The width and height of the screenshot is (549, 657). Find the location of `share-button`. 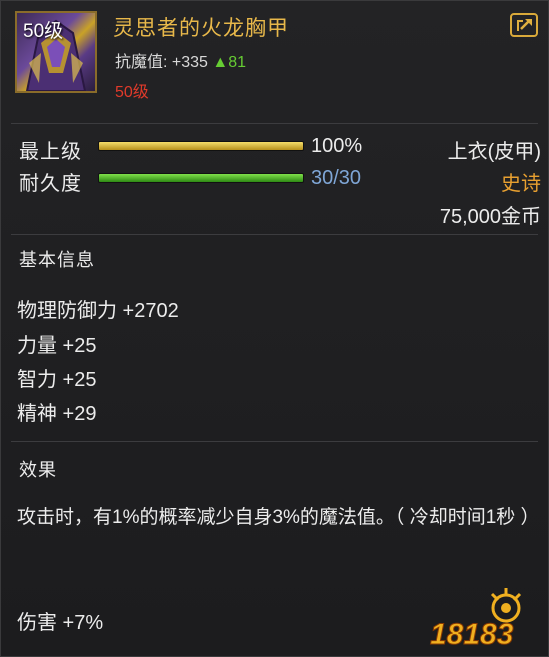

share-button is located at coordinates (524, 25).